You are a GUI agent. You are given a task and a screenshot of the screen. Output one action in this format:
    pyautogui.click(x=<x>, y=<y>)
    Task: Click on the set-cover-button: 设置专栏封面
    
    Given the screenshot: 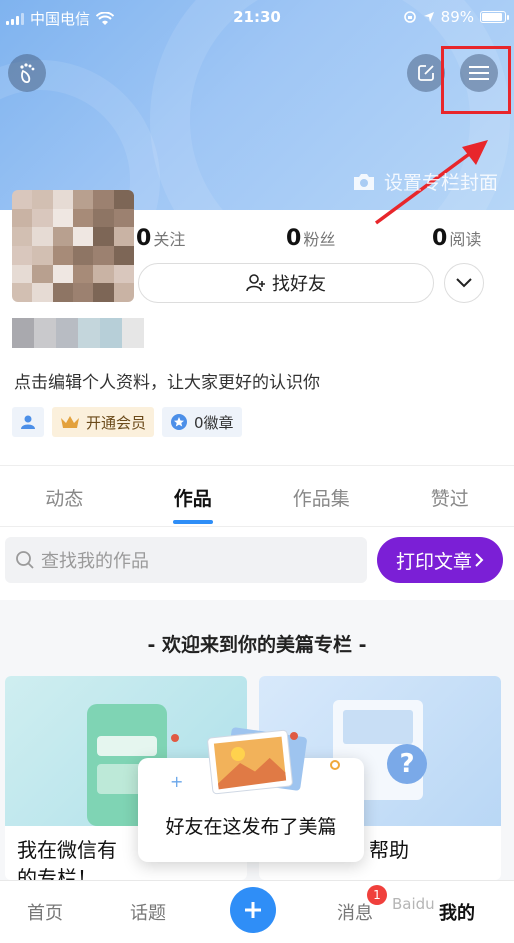 What is the action you would take?
    pyautogui.click(x=425, y=181)
    